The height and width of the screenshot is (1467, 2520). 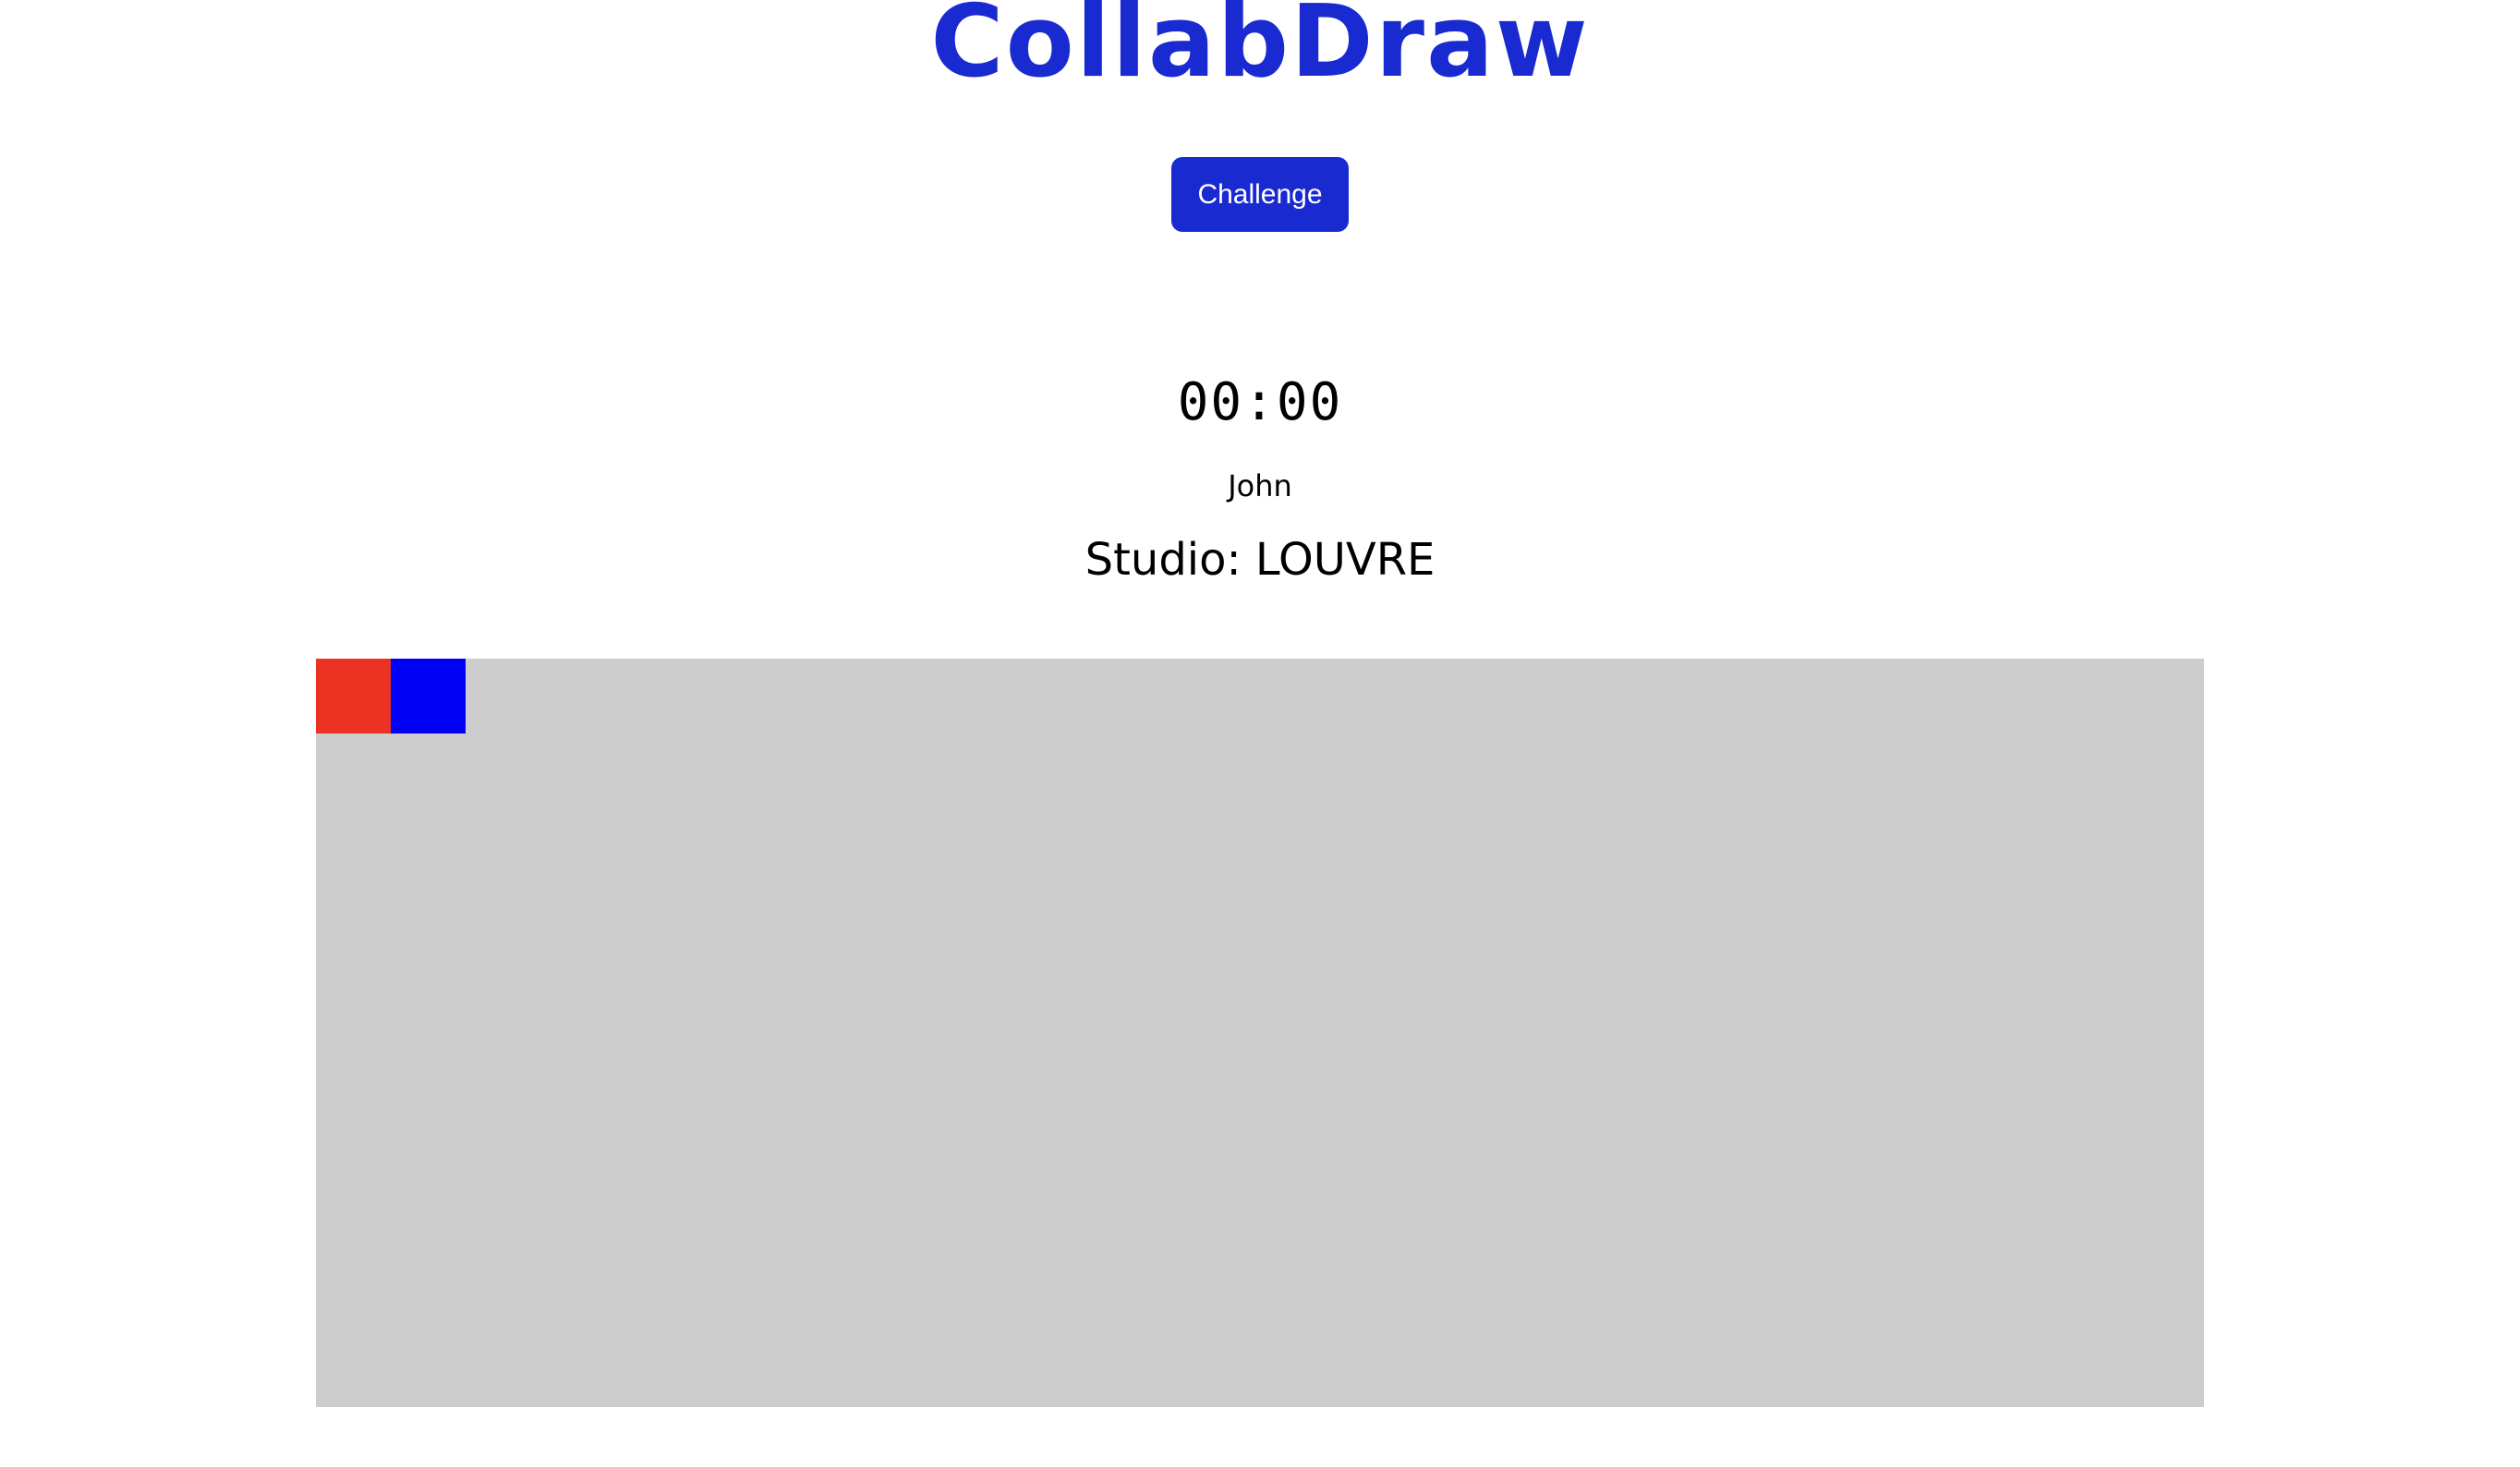 What do you see at coordinates (428, 697) in the screenshot?
I see `canvas-cell-blue` at bounding box center [428, 697].